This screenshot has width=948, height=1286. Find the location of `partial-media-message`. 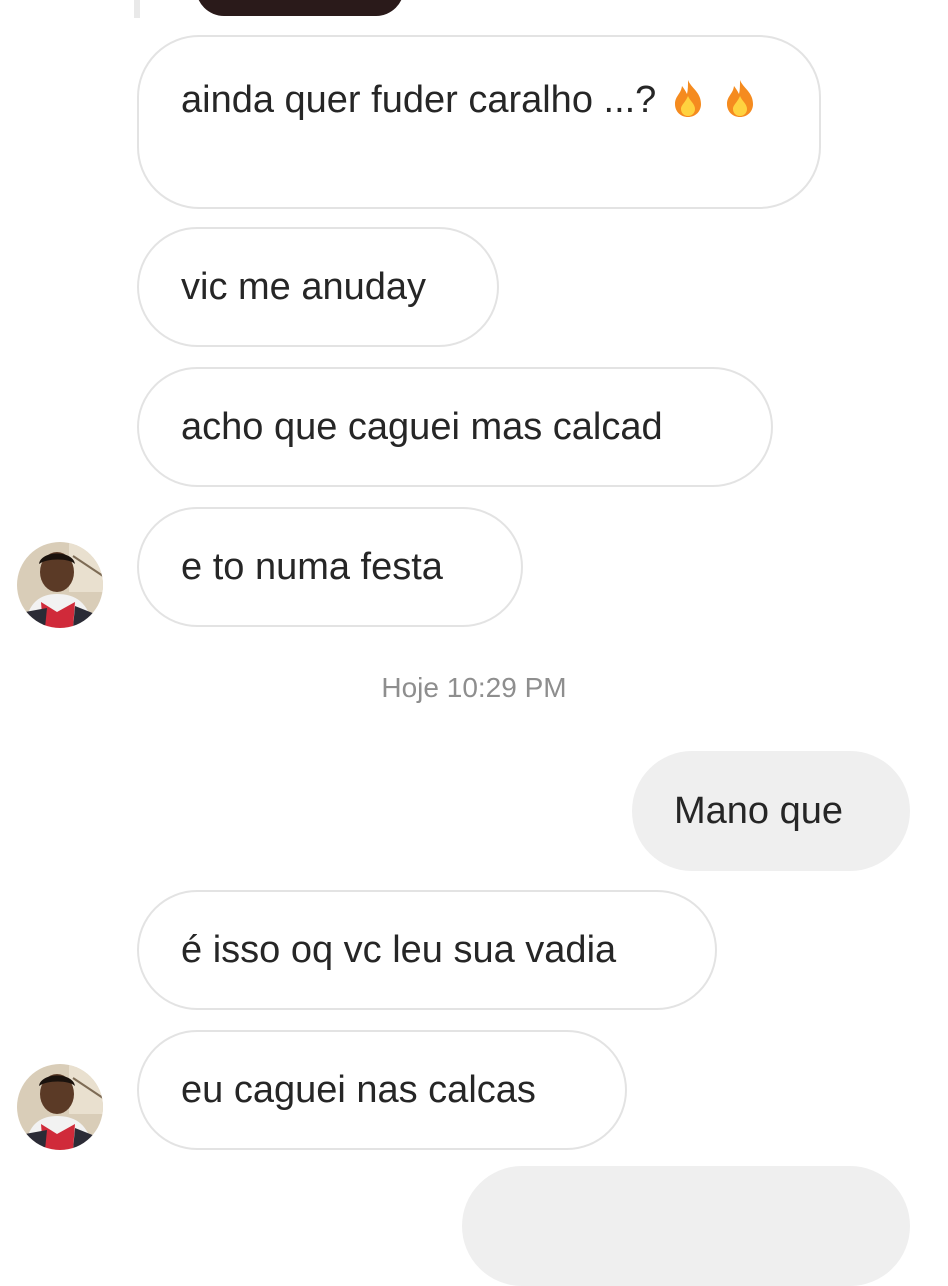

partial-media-message is located at coordinates (300, 8).